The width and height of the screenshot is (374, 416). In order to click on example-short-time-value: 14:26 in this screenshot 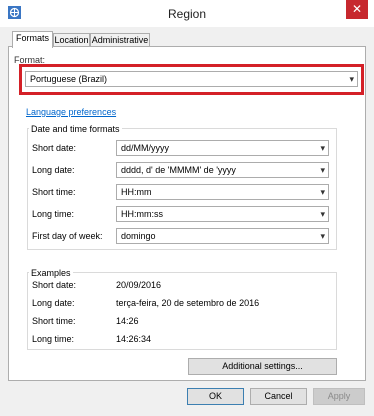, I will do `click(127, 321)`.